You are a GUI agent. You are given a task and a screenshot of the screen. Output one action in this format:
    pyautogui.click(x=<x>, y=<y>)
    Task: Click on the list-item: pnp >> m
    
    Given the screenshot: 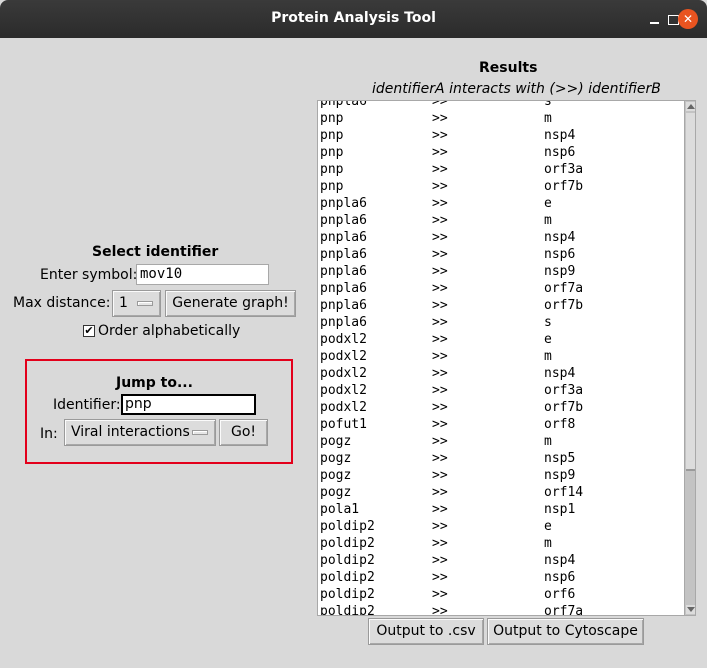 What is the action you would take?
    pyautogui.click(x=502, y=118)
    